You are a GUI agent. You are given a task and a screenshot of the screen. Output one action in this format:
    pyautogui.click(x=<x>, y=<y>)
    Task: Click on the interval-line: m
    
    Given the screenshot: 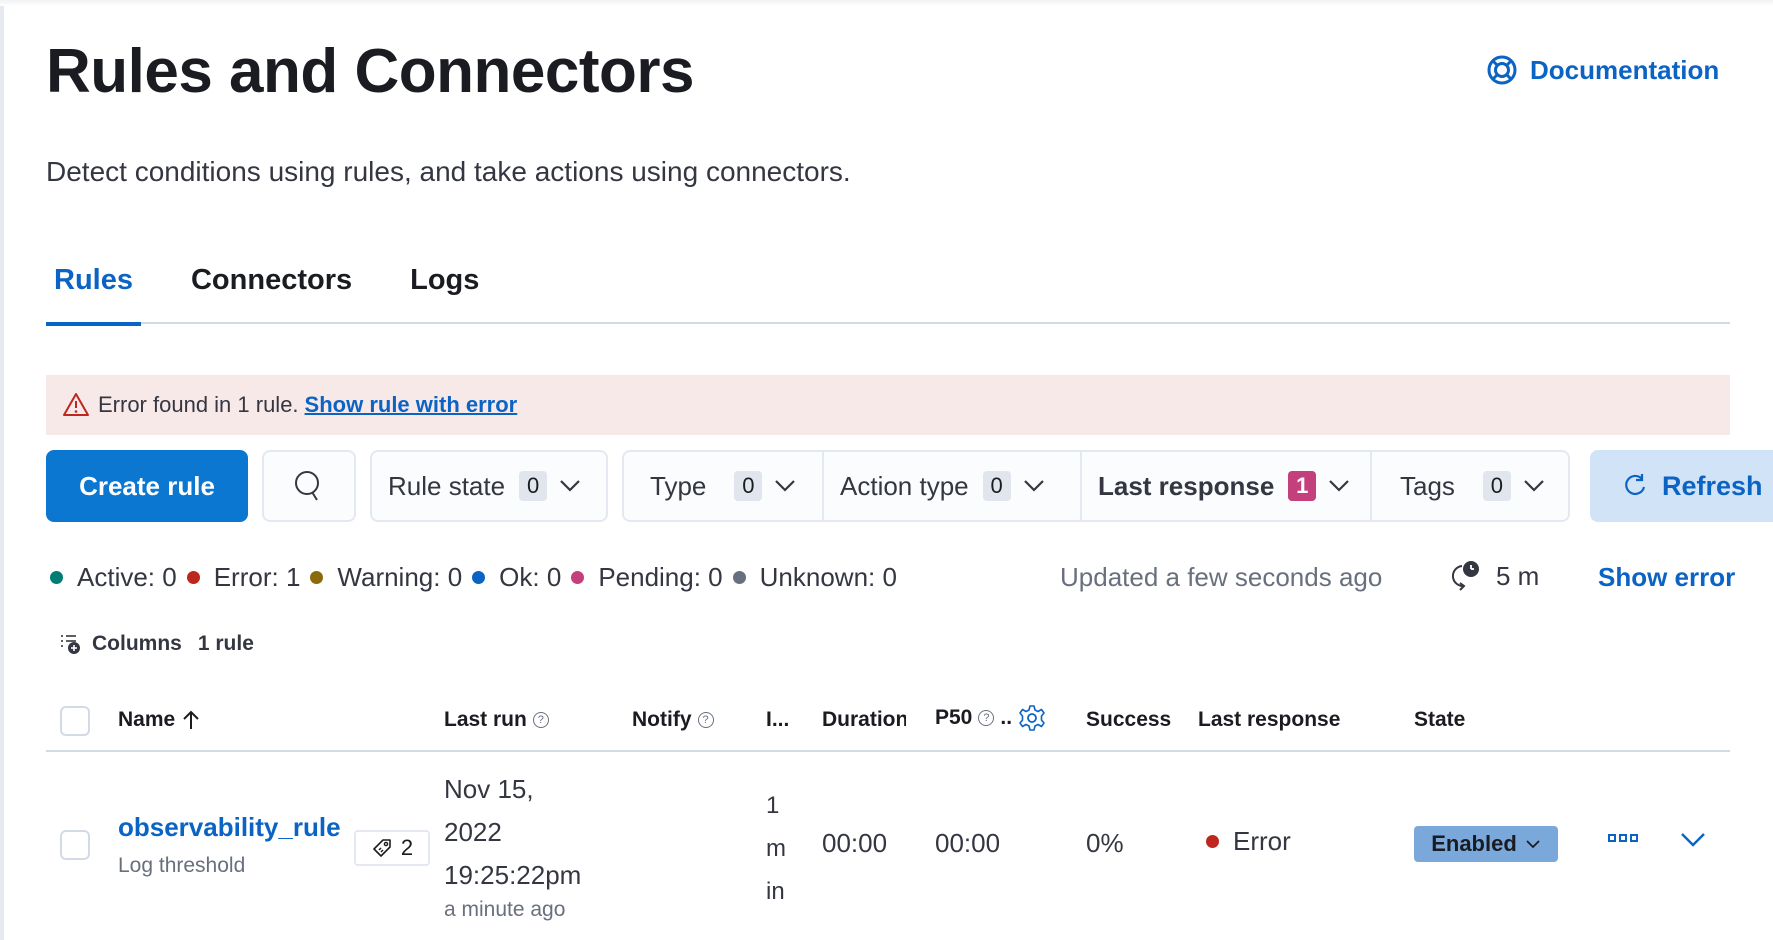 What is the action you would take?
    pyautogui.click(x=776, y=848)
    